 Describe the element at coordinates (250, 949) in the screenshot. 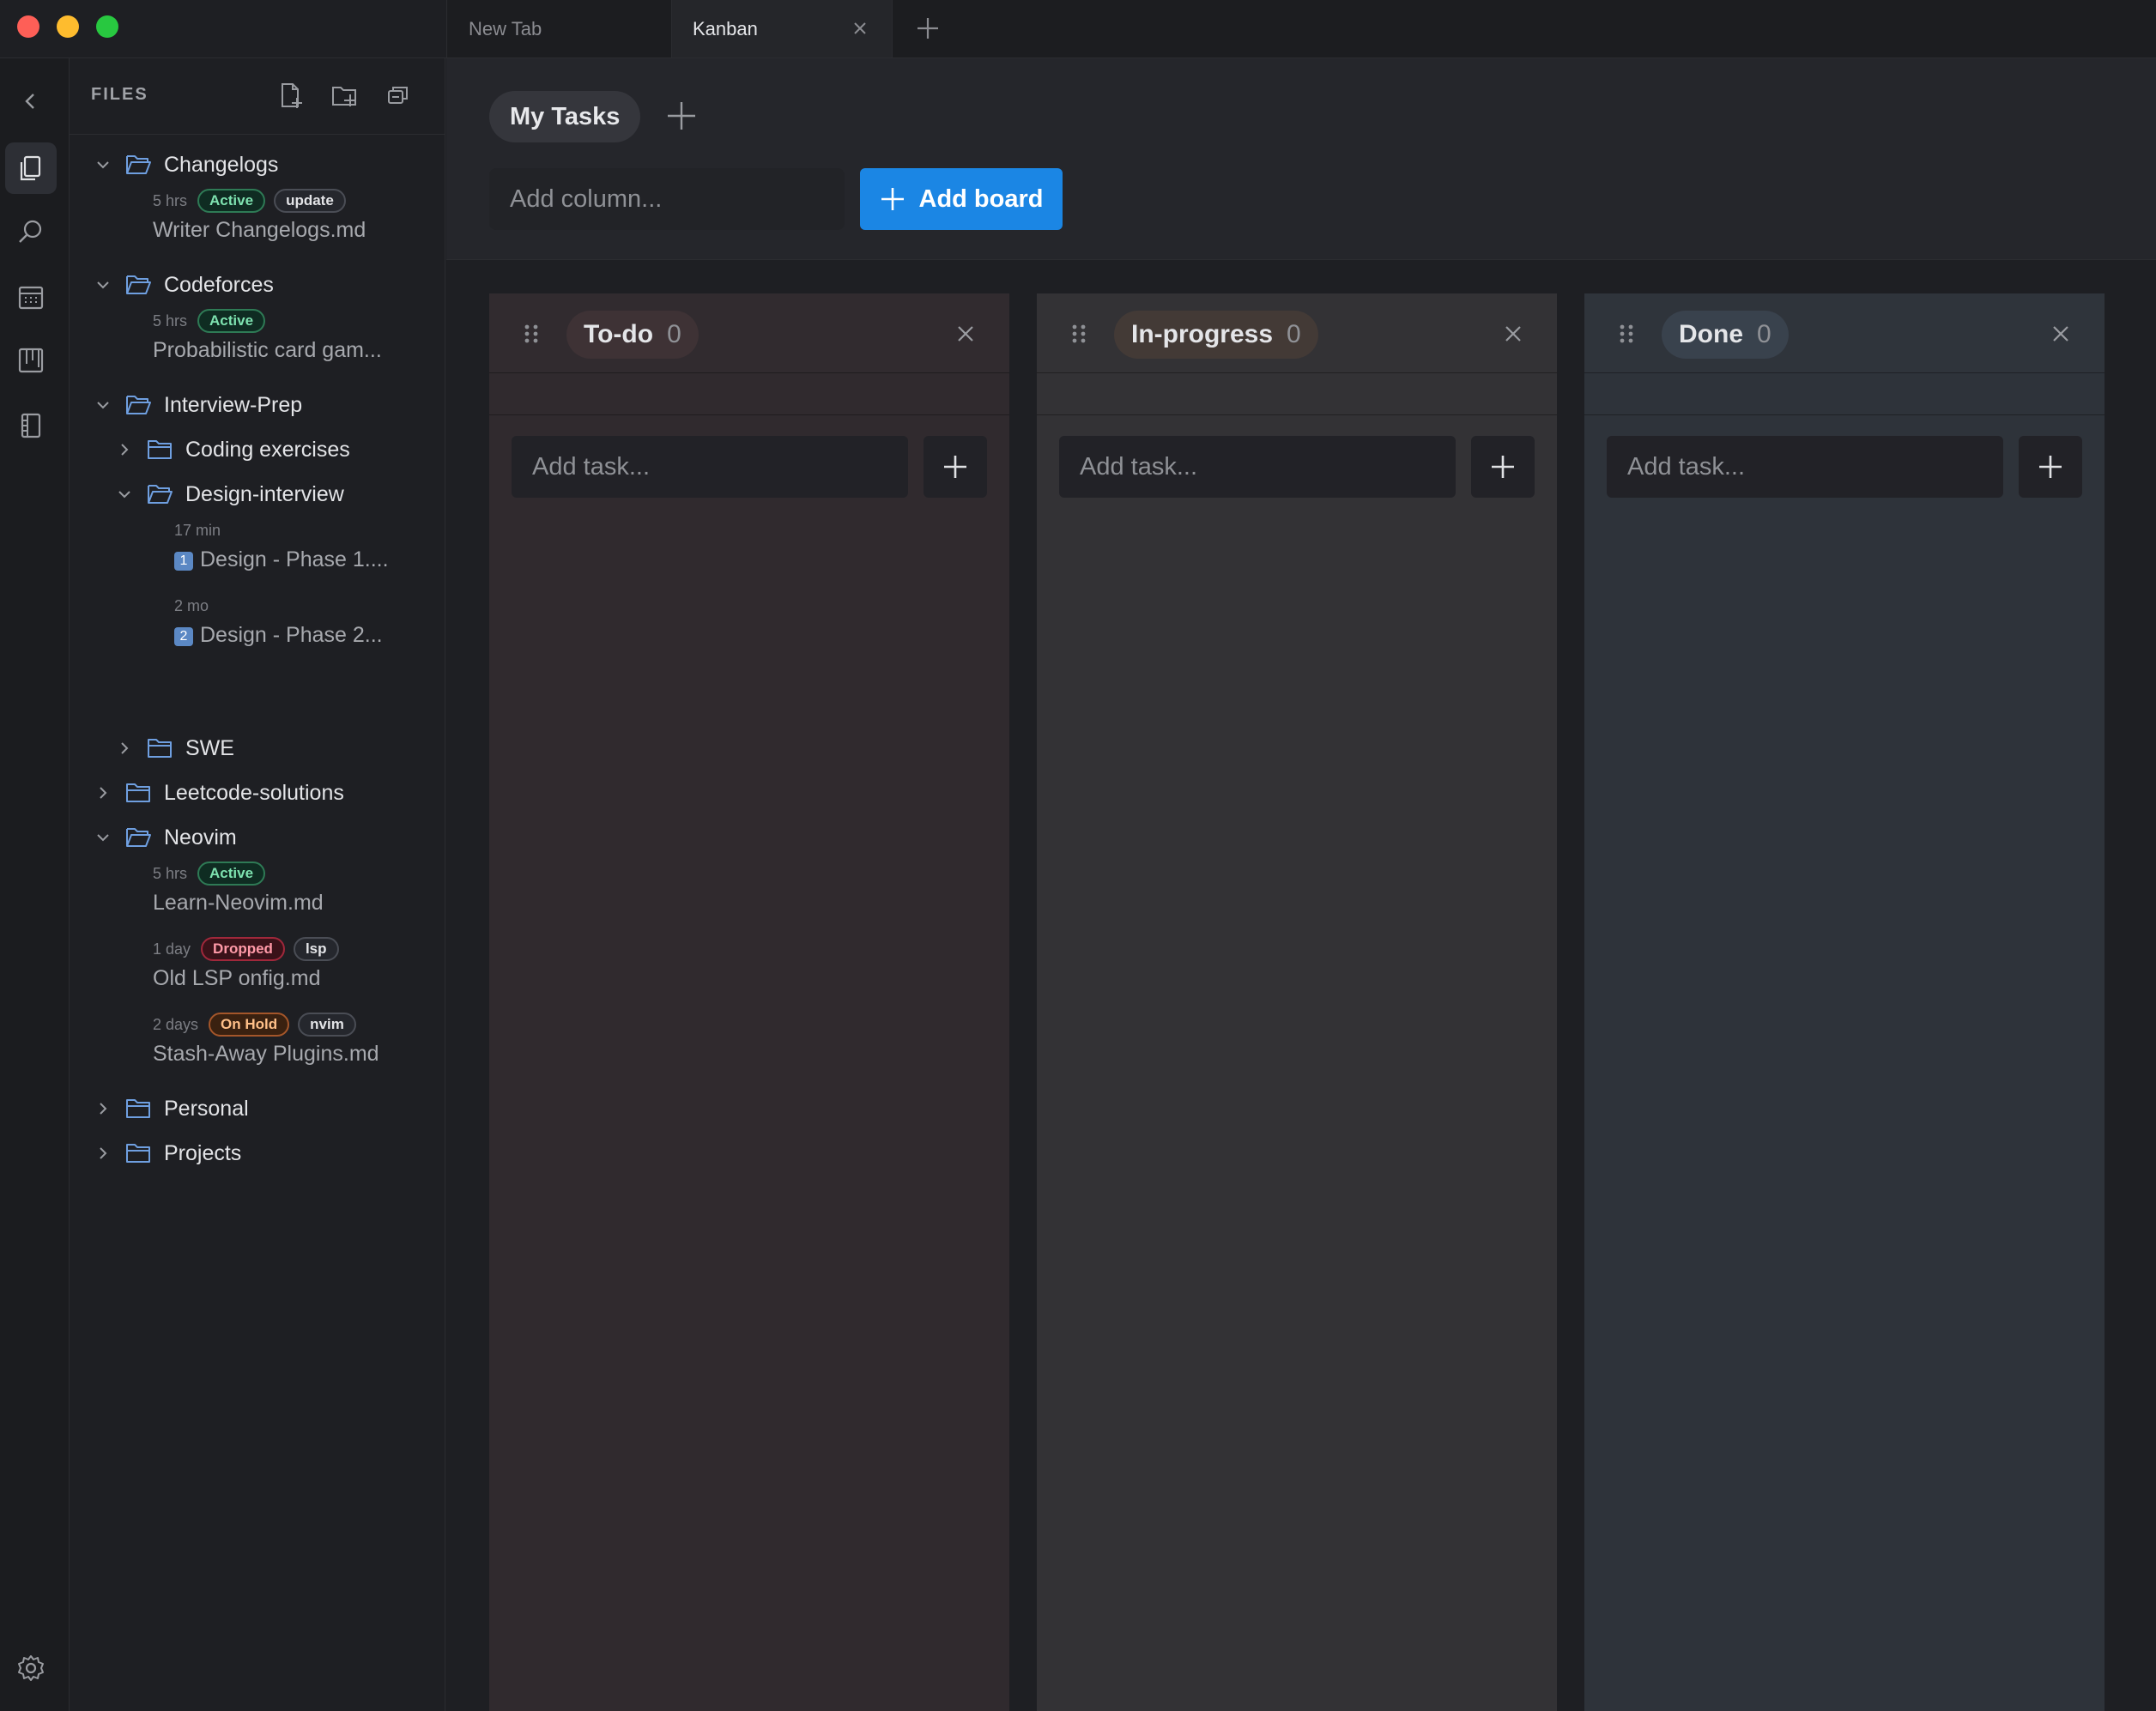

I see `file-meta: 1 day Dropped lsp` at that location.